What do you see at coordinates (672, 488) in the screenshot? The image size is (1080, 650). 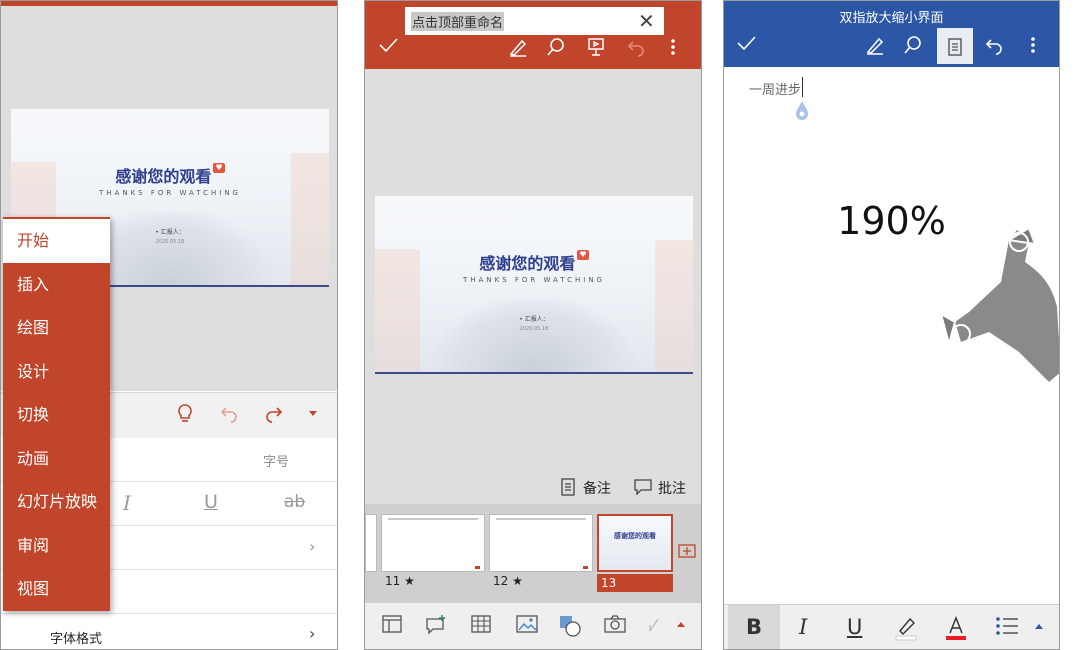 I see `comments-button: 批注` at bounding box center [672, 488].